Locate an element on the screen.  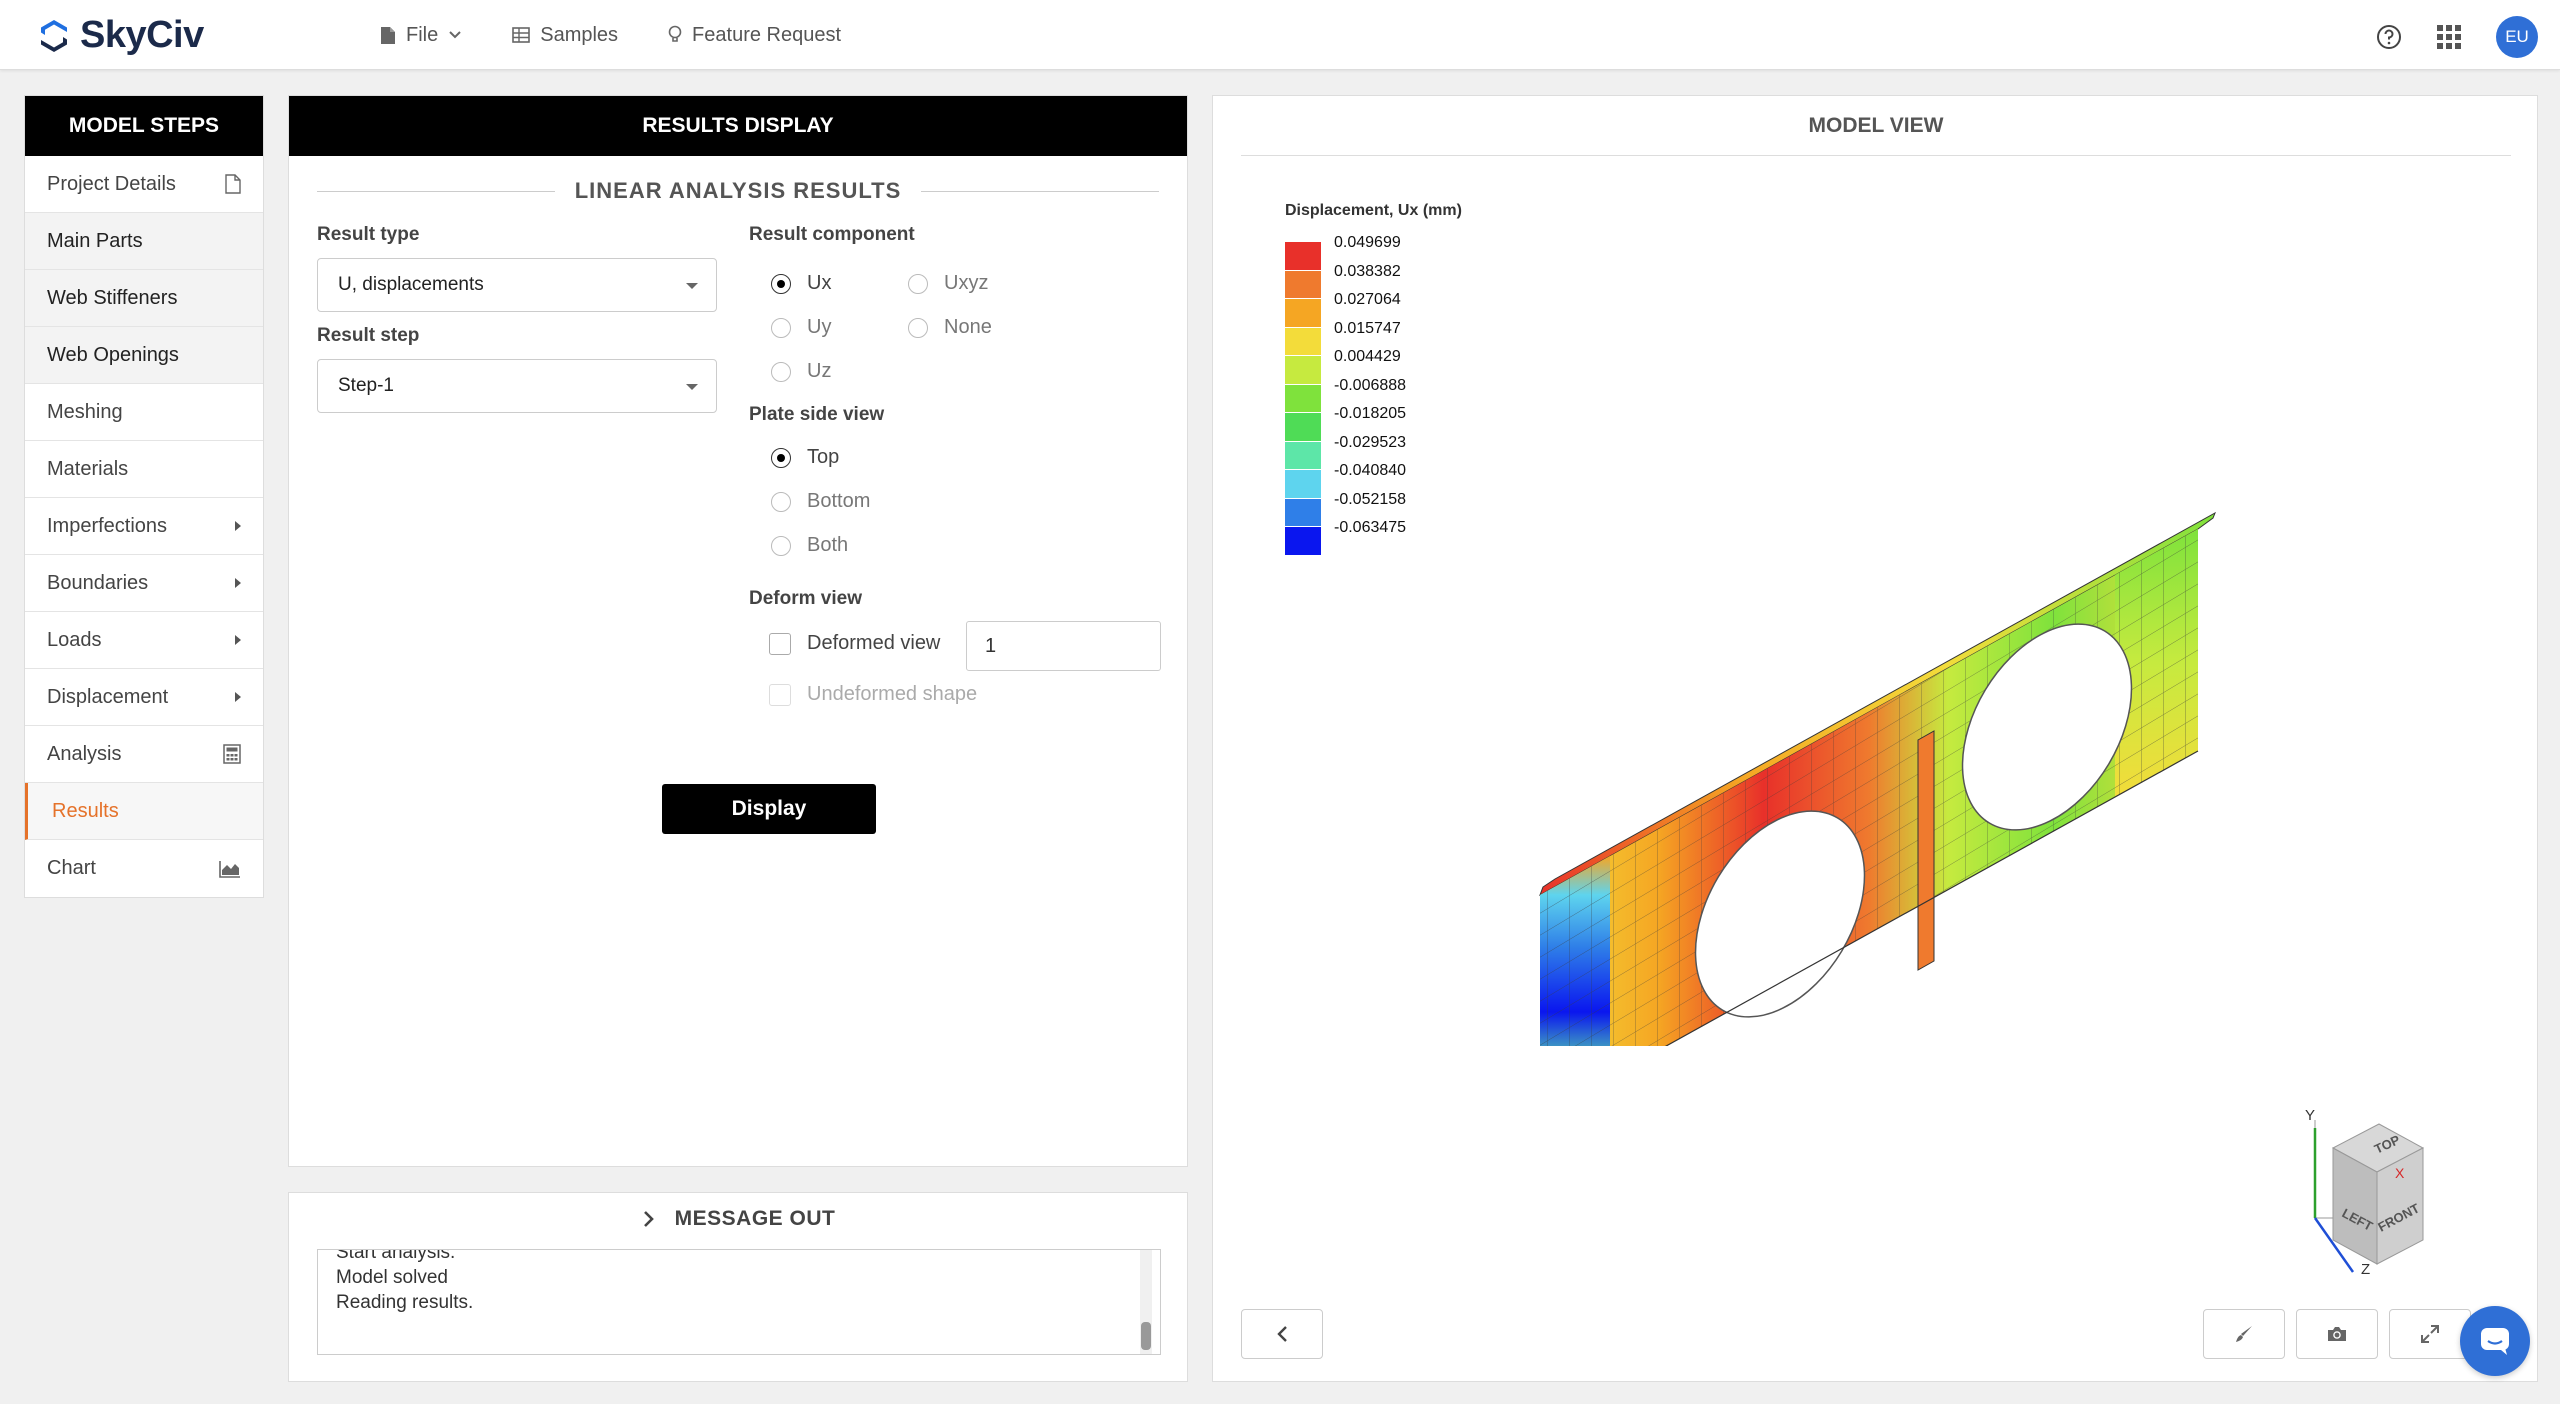
top-bar: SkyCiv File Samples Feature Request EU is located at coordinates (1280, 35).